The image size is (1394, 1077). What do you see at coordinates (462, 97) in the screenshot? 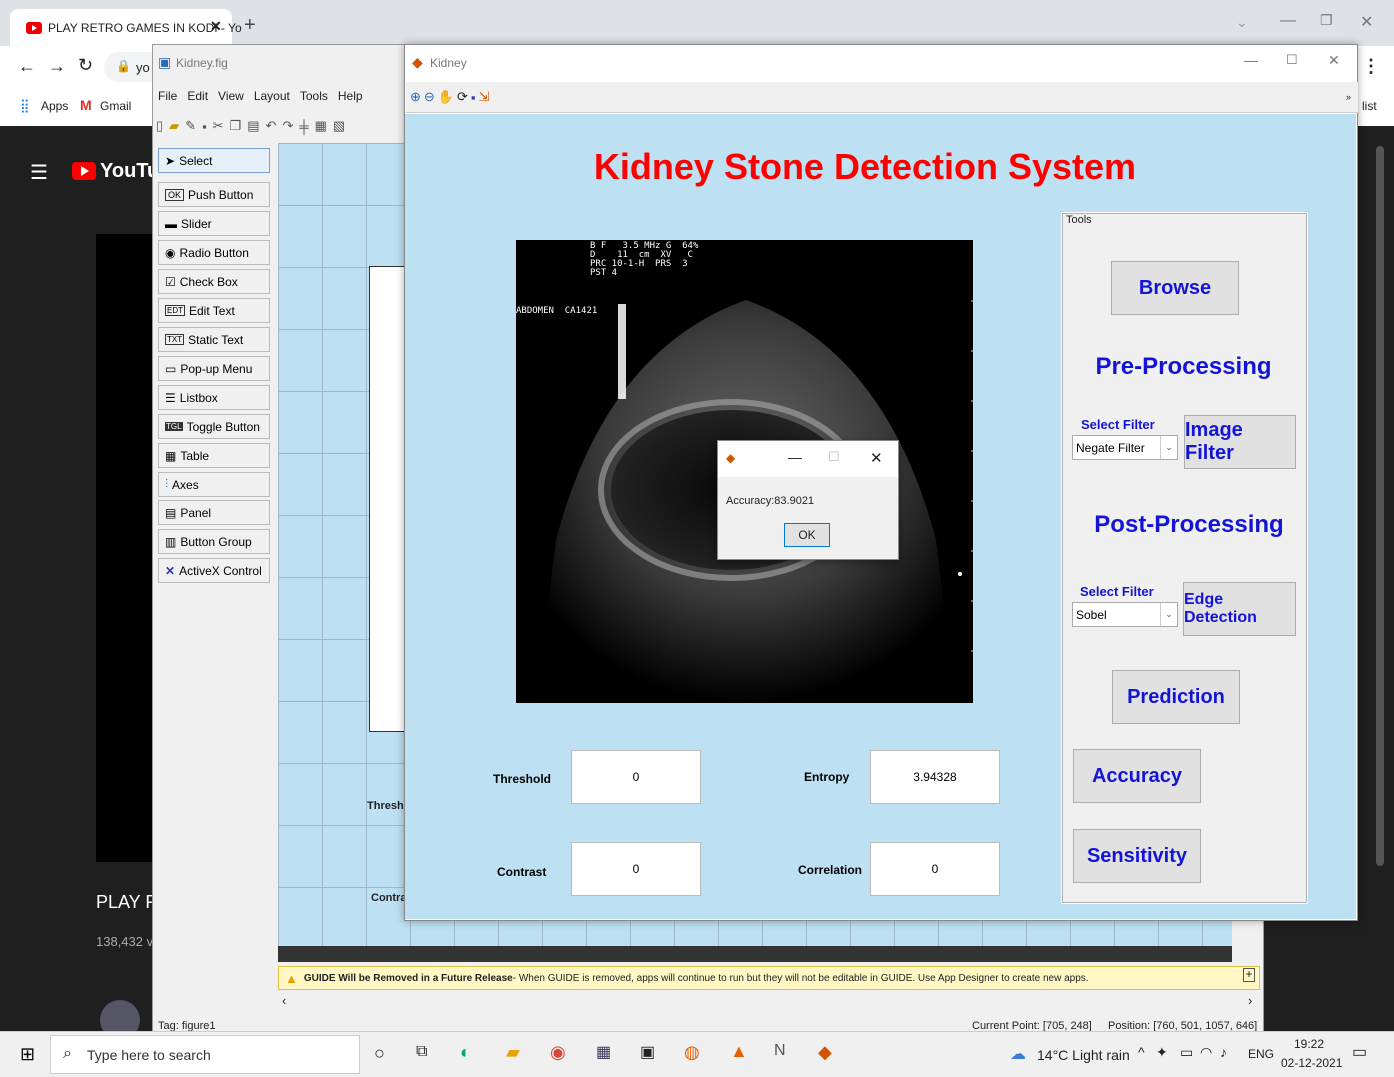
I see `rotate-icon: ⟳` at bounding box center [462, 97].